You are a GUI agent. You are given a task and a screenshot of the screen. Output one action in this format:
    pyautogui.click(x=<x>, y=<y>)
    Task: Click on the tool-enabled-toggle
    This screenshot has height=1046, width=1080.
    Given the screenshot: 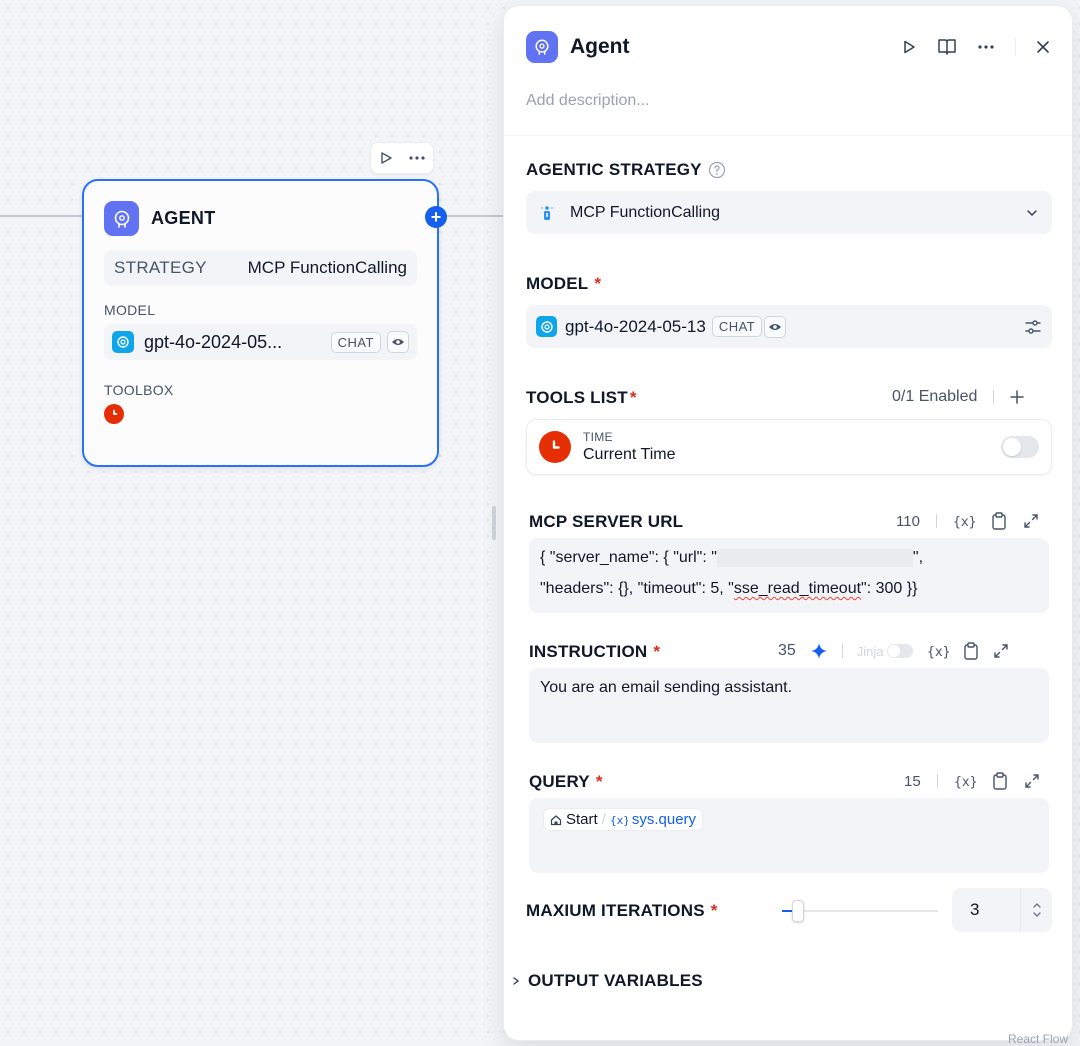 What is the action you would take?
    pyautogui.click(x=1020, y=447)
    